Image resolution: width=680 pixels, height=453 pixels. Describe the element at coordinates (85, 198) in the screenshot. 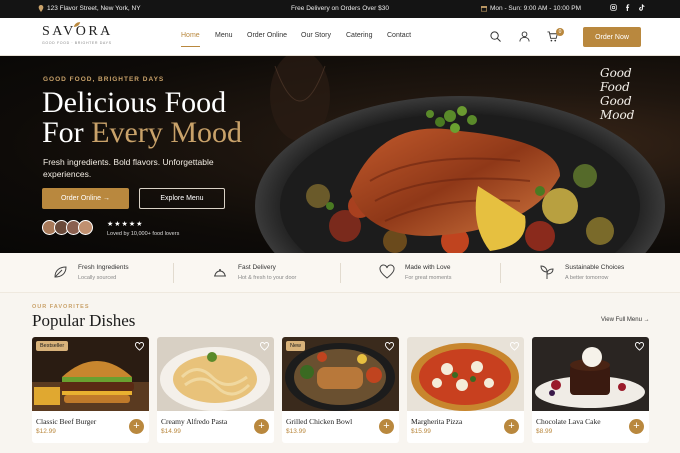

I see `order-online-button: Order Online →` at that location.